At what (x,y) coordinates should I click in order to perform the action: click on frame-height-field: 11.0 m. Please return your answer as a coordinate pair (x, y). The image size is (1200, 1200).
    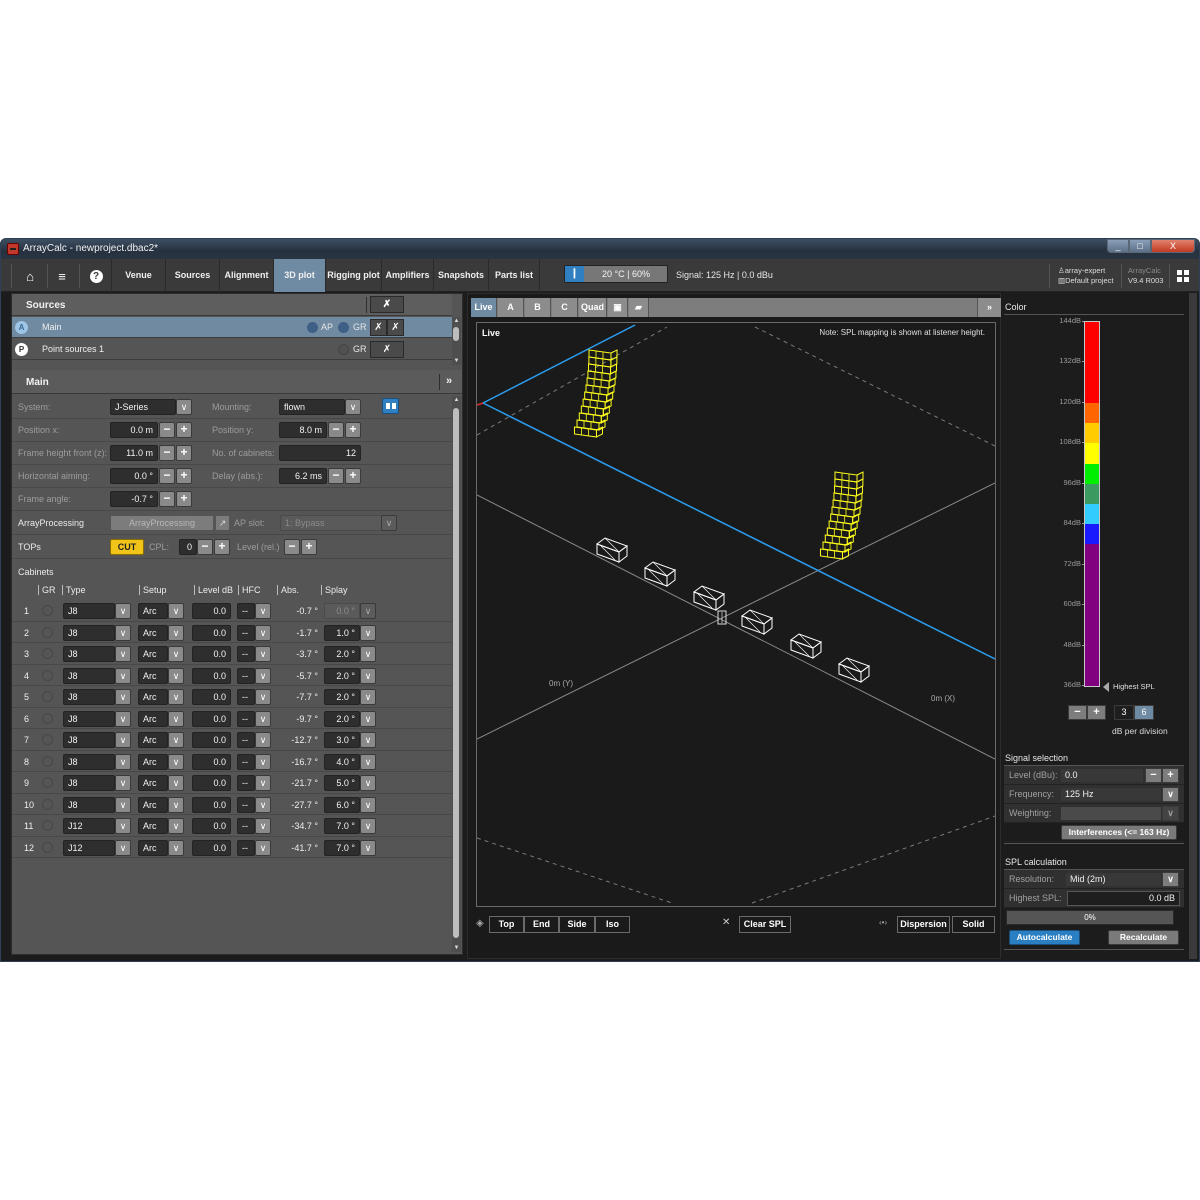
    Looking at the image, I should click on (134, 453).